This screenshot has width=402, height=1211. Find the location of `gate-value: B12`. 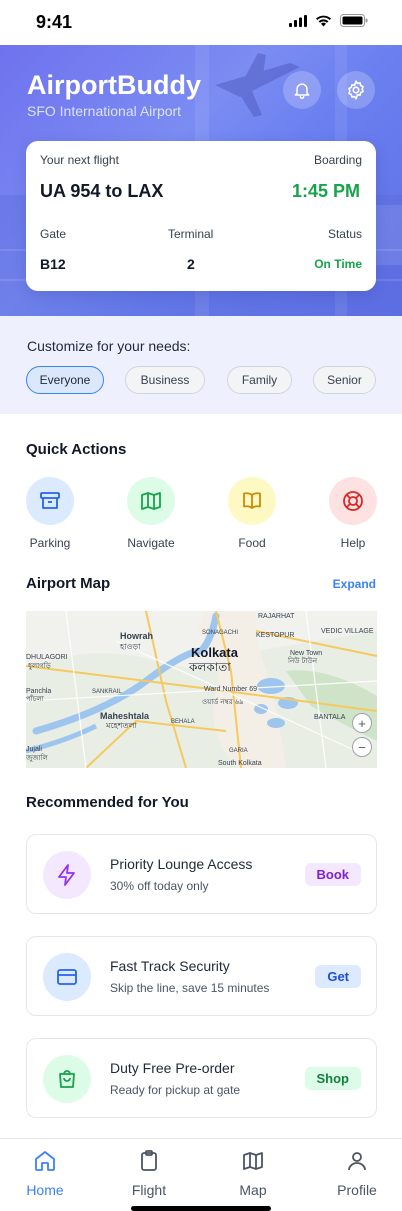

gate-value: B12 is located at coordinates (53, 264).